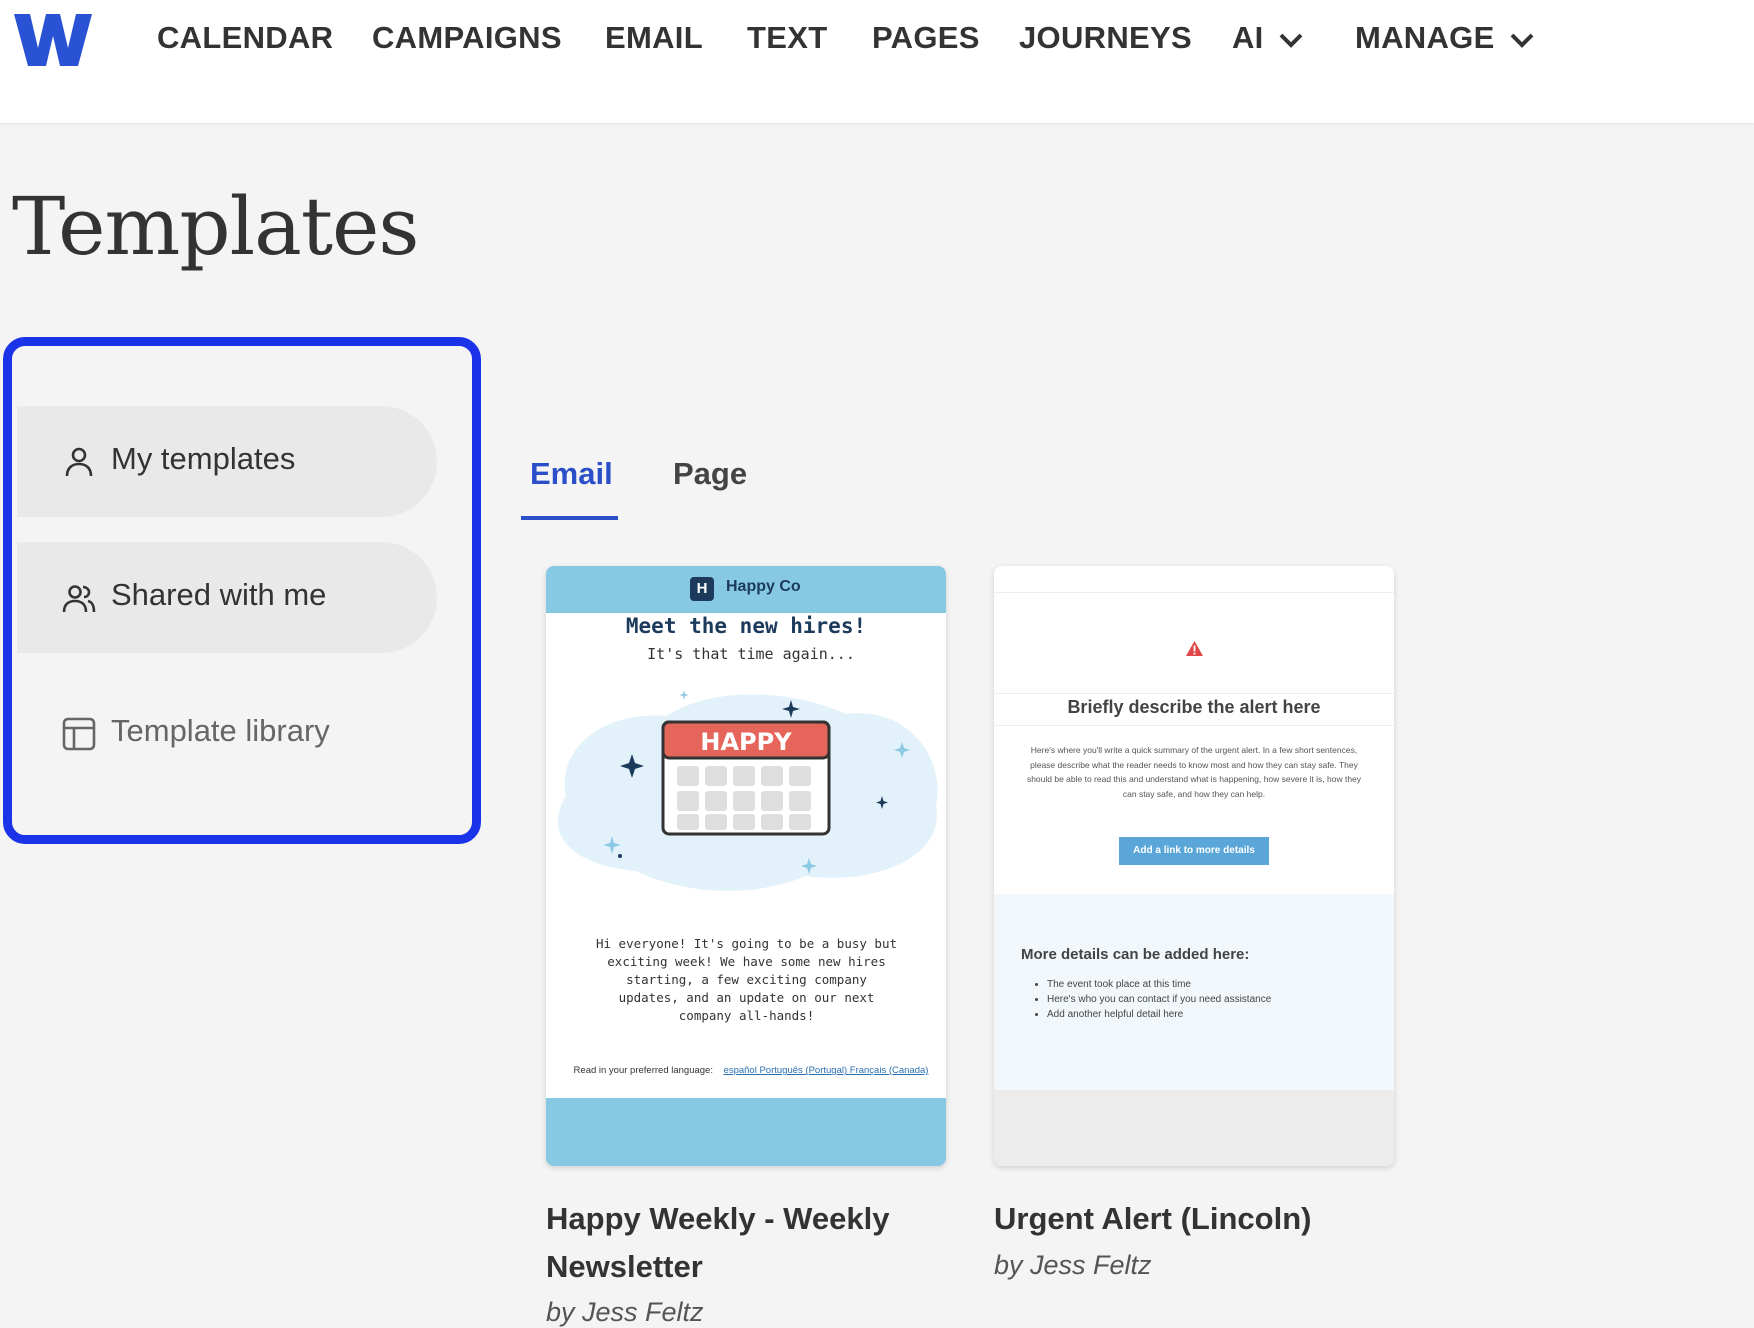 The height and width of the screenshot is (1328, 1754). What do you see at coordinates (1268, 38) in the screenshot?
I see `nav-ai: AI` at bounding box center [1268, 38].